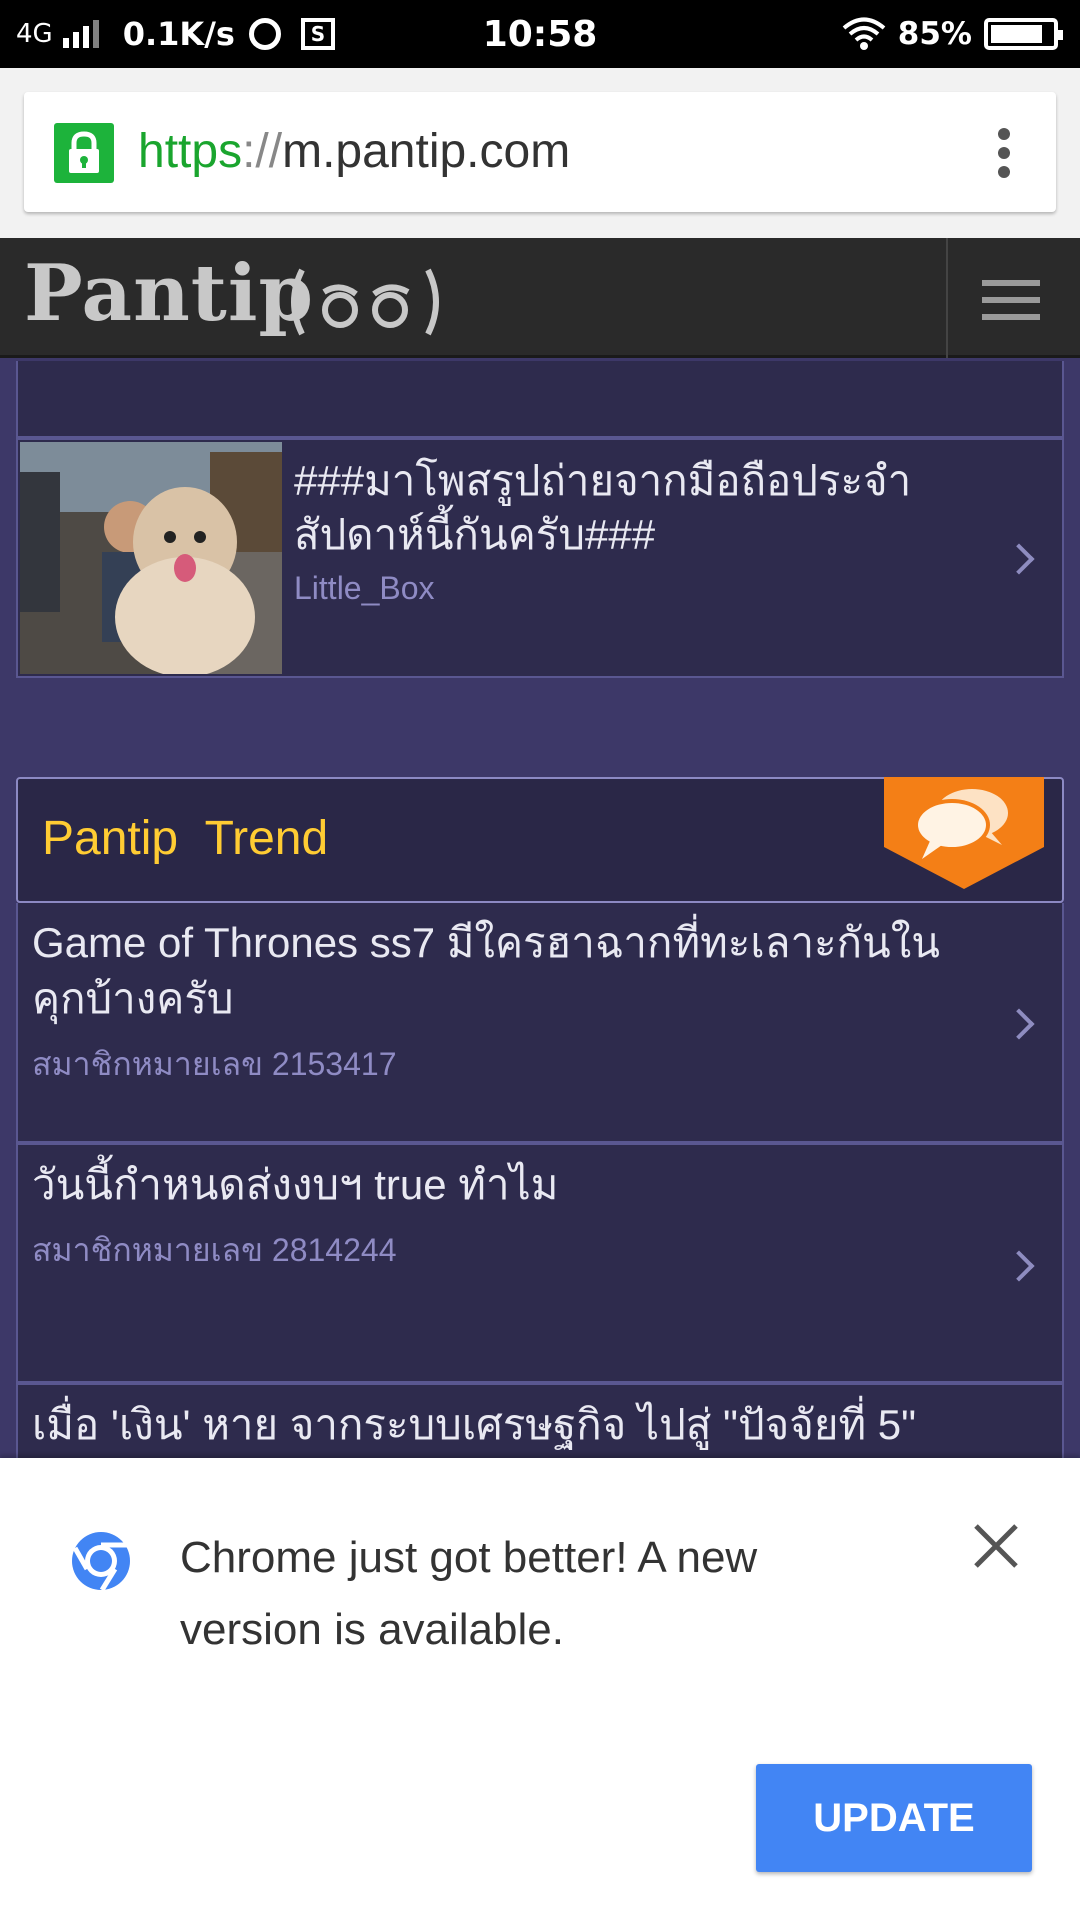  I want to click on site-logo: Pantip, so click(169, 293).